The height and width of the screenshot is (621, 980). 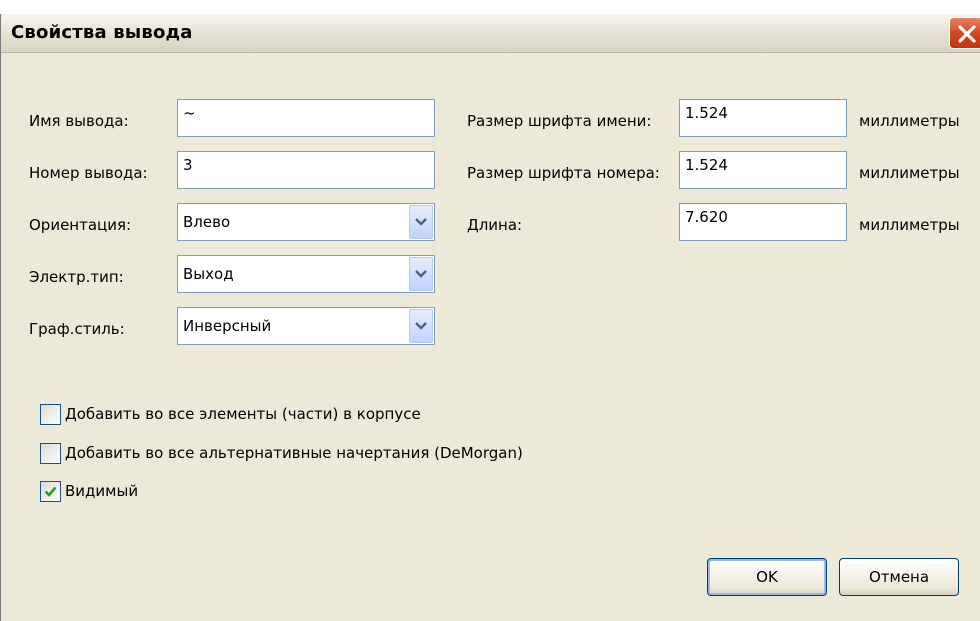 I want to click on electrical-type-select: Выход, so click(x=306, y=274).